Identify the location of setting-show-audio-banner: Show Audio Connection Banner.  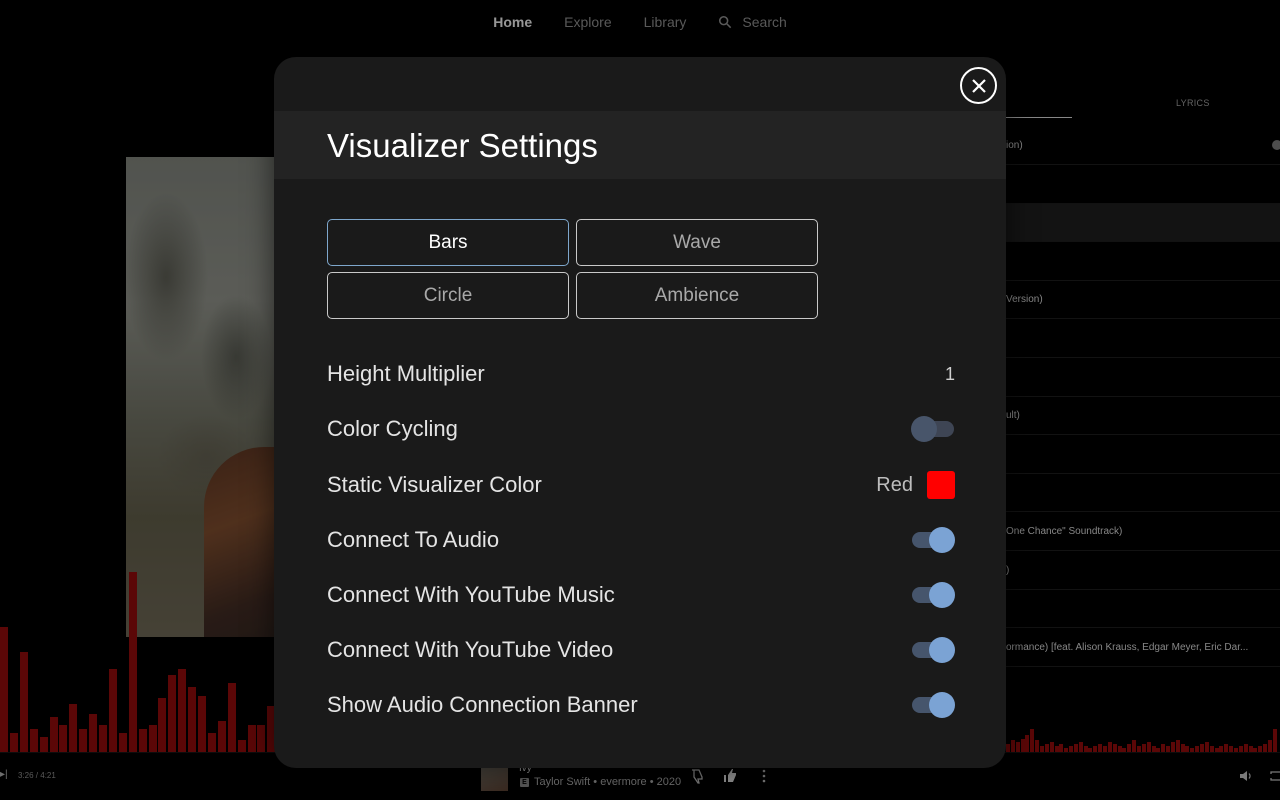
(641, 705).